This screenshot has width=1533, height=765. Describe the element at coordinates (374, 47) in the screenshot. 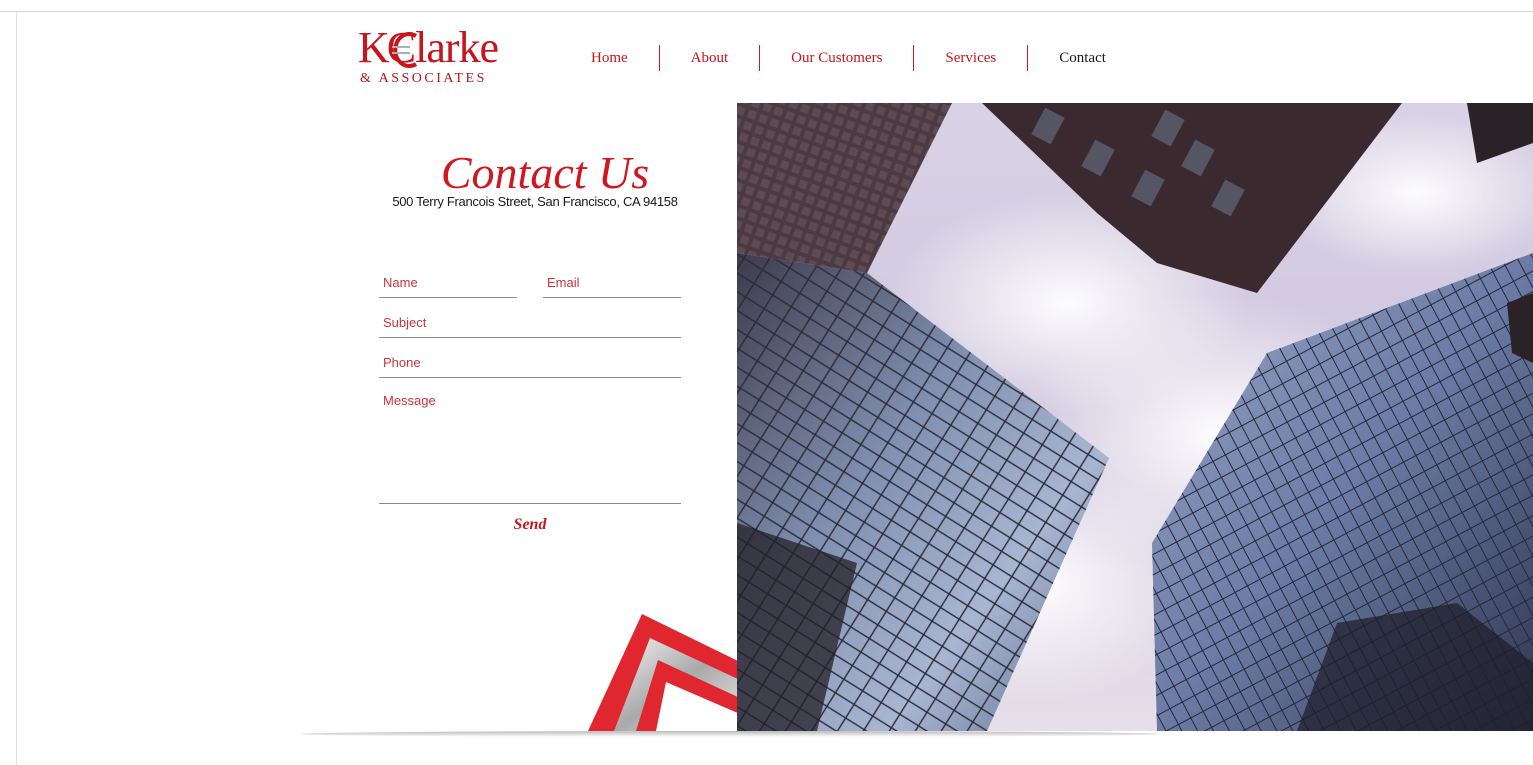

I see `logo-initial: K` at that location.